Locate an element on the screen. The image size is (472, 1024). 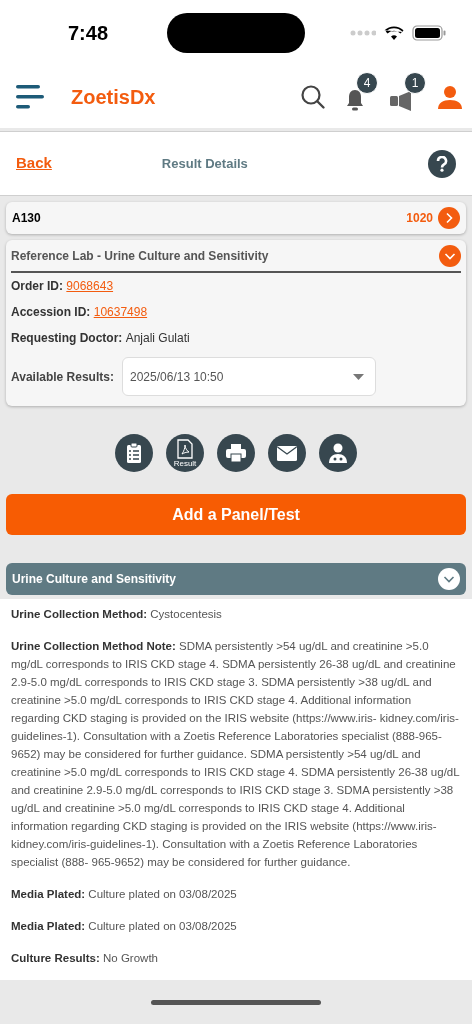
results-label: Available Results: is located at coordinates (63, 377).